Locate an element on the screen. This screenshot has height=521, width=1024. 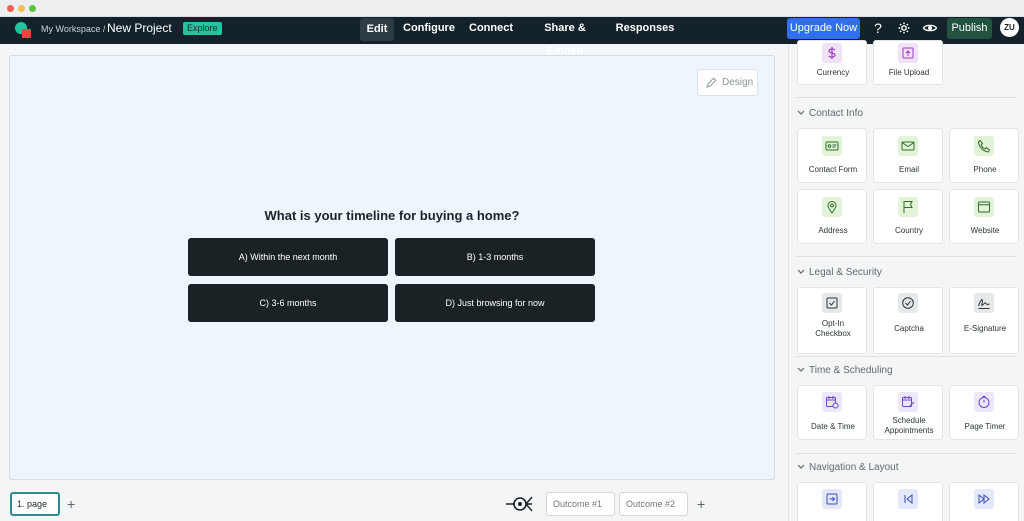
element-captcha: Captcha is located at coordinates (908, 320).